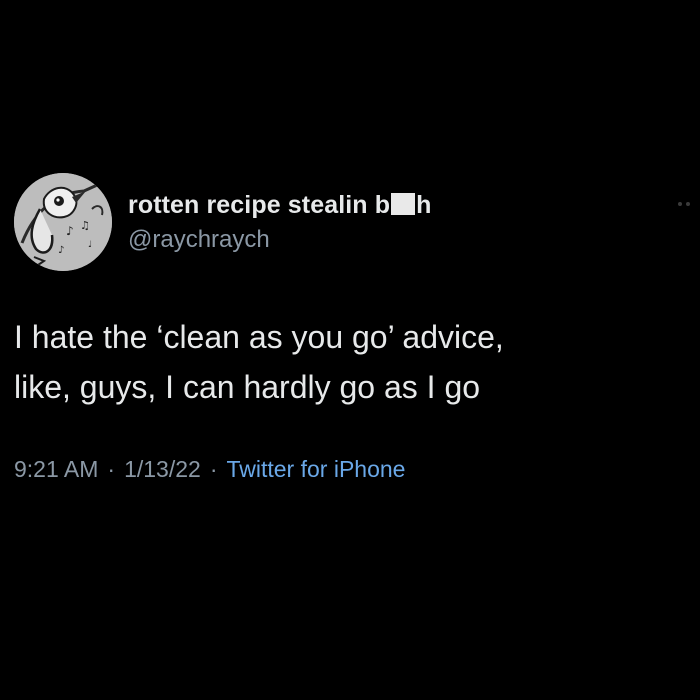 The height and width of the screenshot is (700, 700). I want to click on user-handle: @raychraych, so click(279, 240).